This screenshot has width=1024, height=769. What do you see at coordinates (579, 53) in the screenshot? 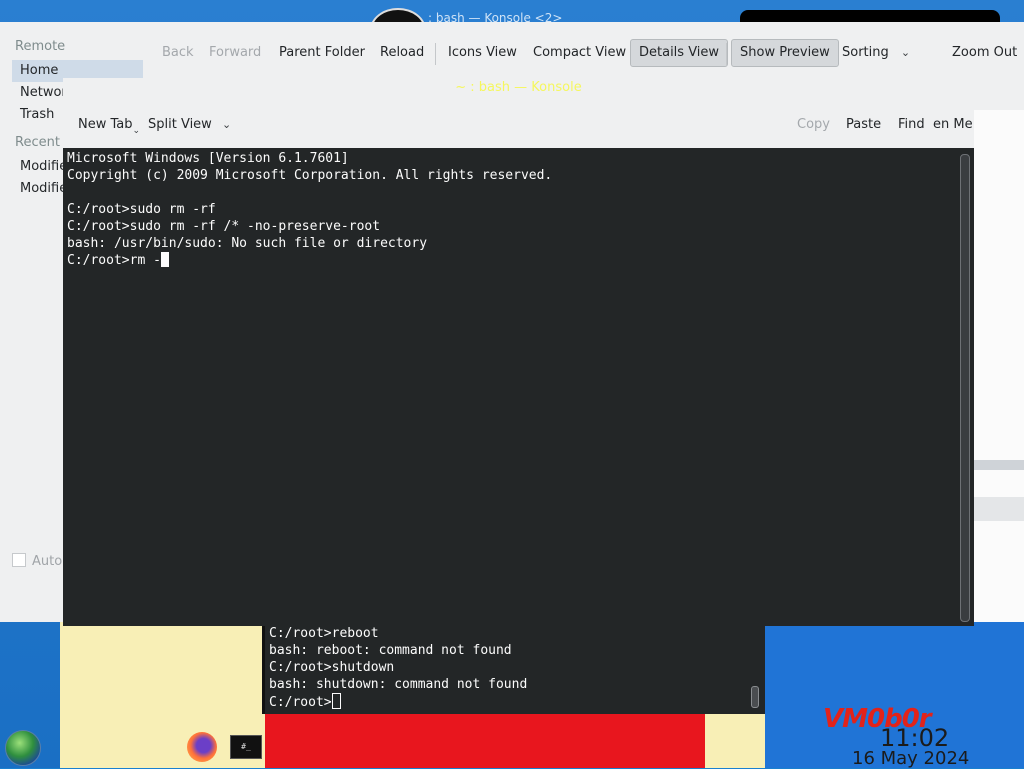
I see `compact-view-button: Compact View` at bounding box center [579, 53].